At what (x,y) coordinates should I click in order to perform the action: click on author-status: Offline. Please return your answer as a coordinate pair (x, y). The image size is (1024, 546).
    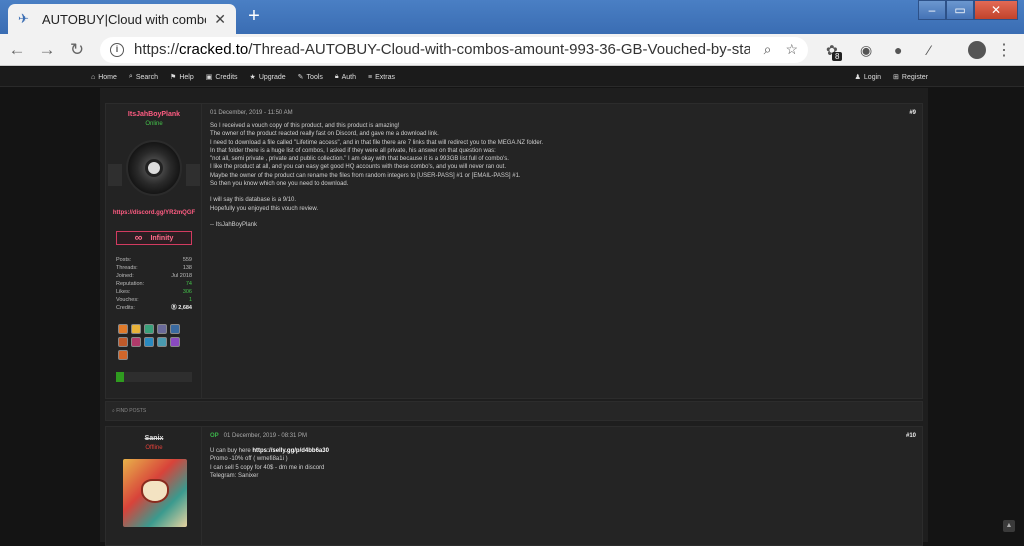
    Looking at the image, I should click on (154, 448).